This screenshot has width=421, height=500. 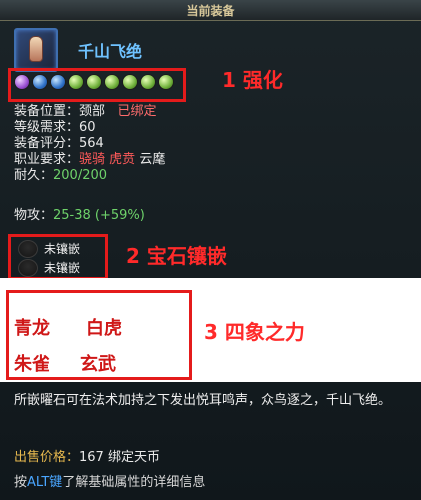 I want to click on stat-level: 等级需求：60, so click(x=89, y=128).